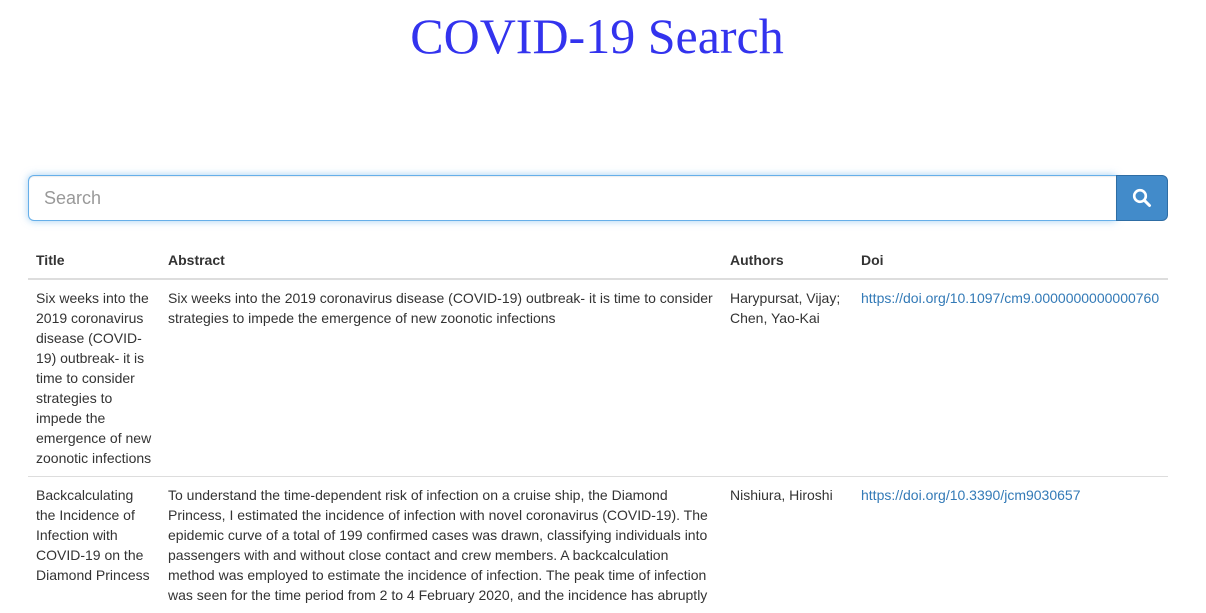  I want to click on search-button, so click(1142, 198).